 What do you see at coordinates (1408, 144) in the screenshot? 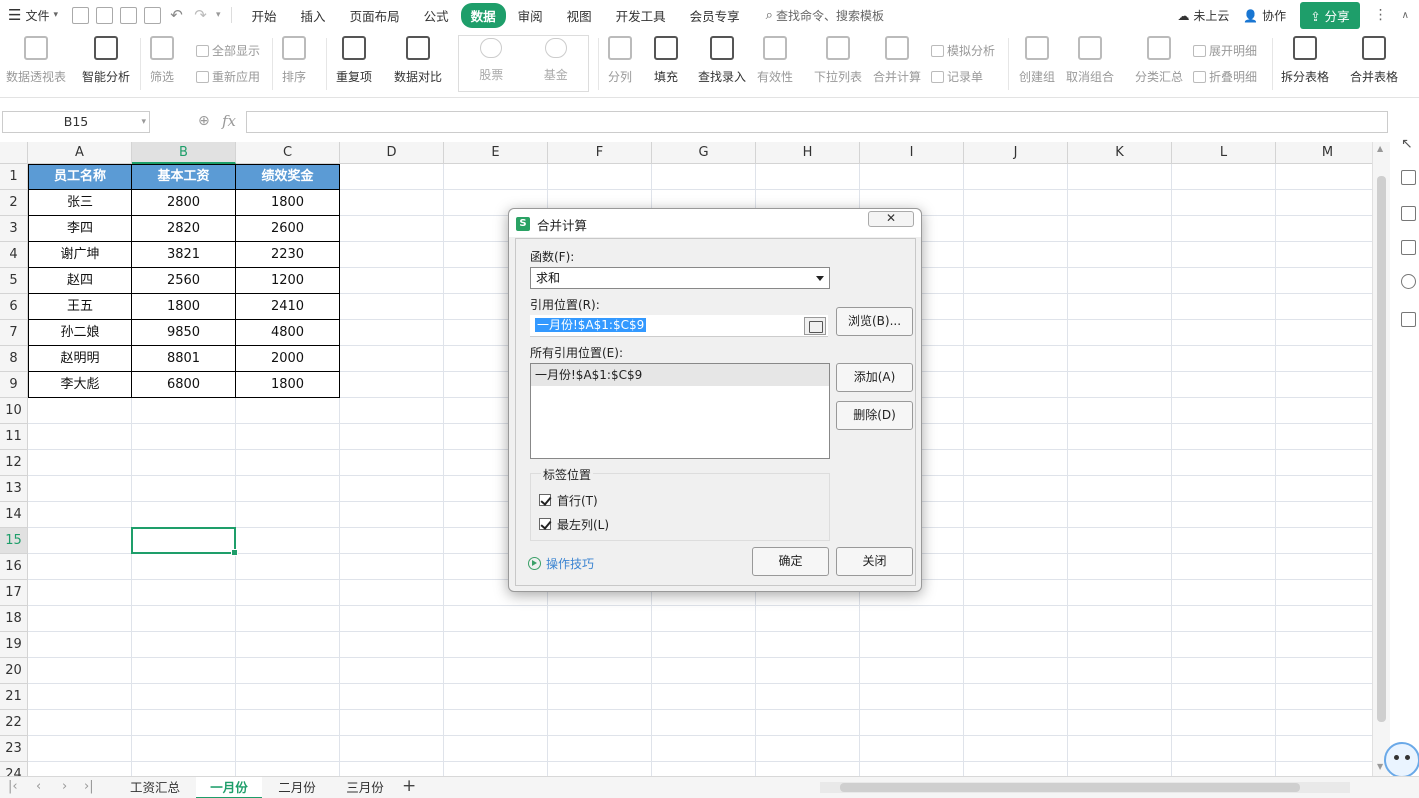
I see `cursor-icon: ↖` at bounding box center [1408, 144].